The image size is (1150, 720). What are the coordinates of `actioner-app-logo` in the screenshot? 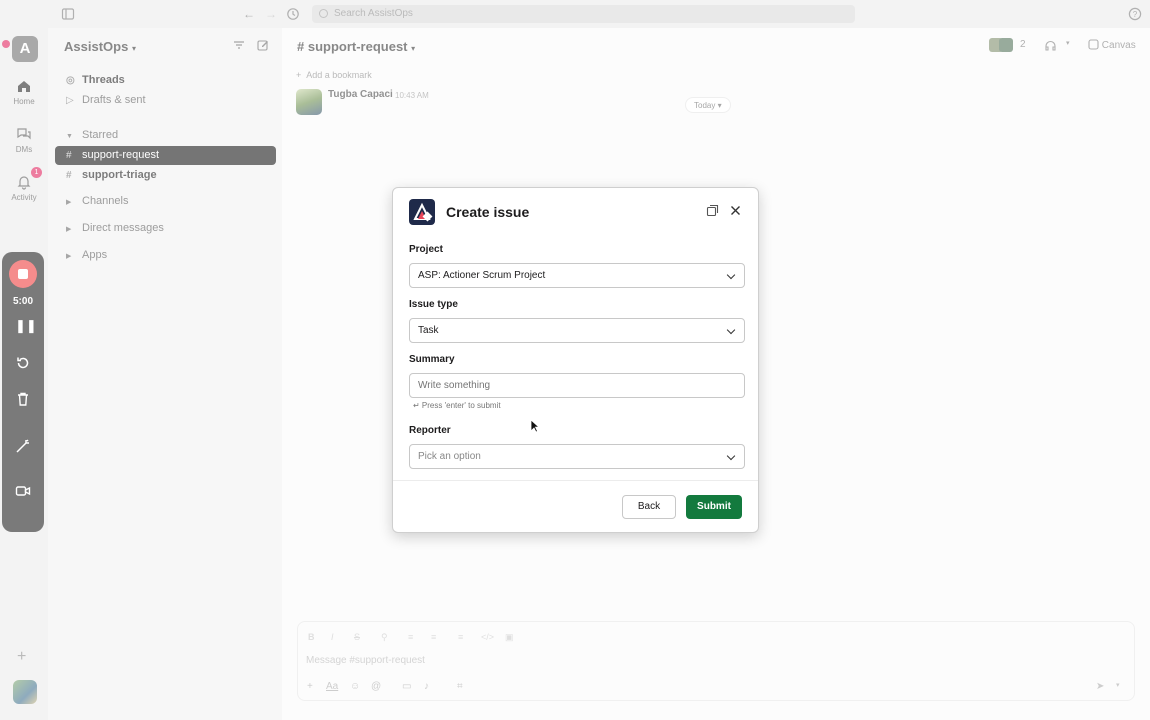 It's located at (422, 212).